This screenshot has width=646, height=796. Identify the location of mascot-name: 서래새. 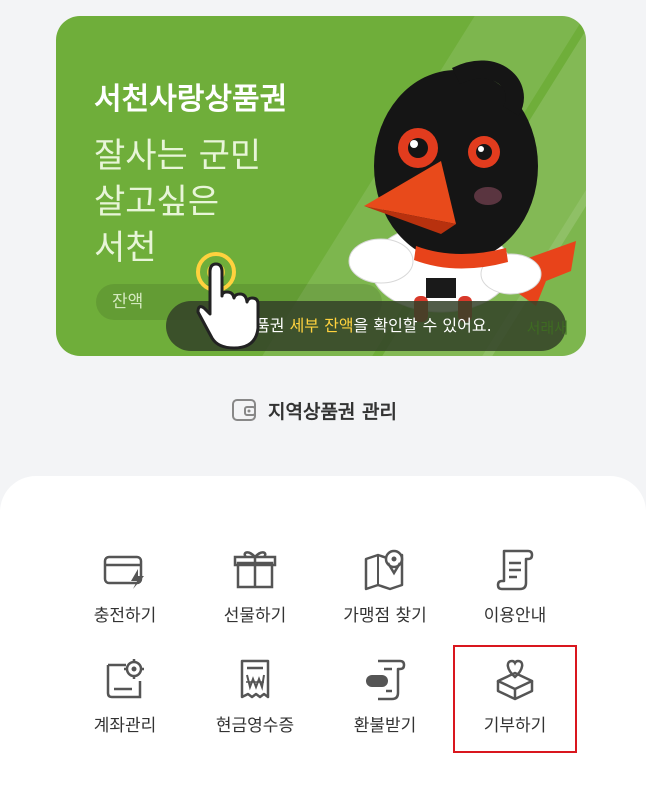
(547, 328).